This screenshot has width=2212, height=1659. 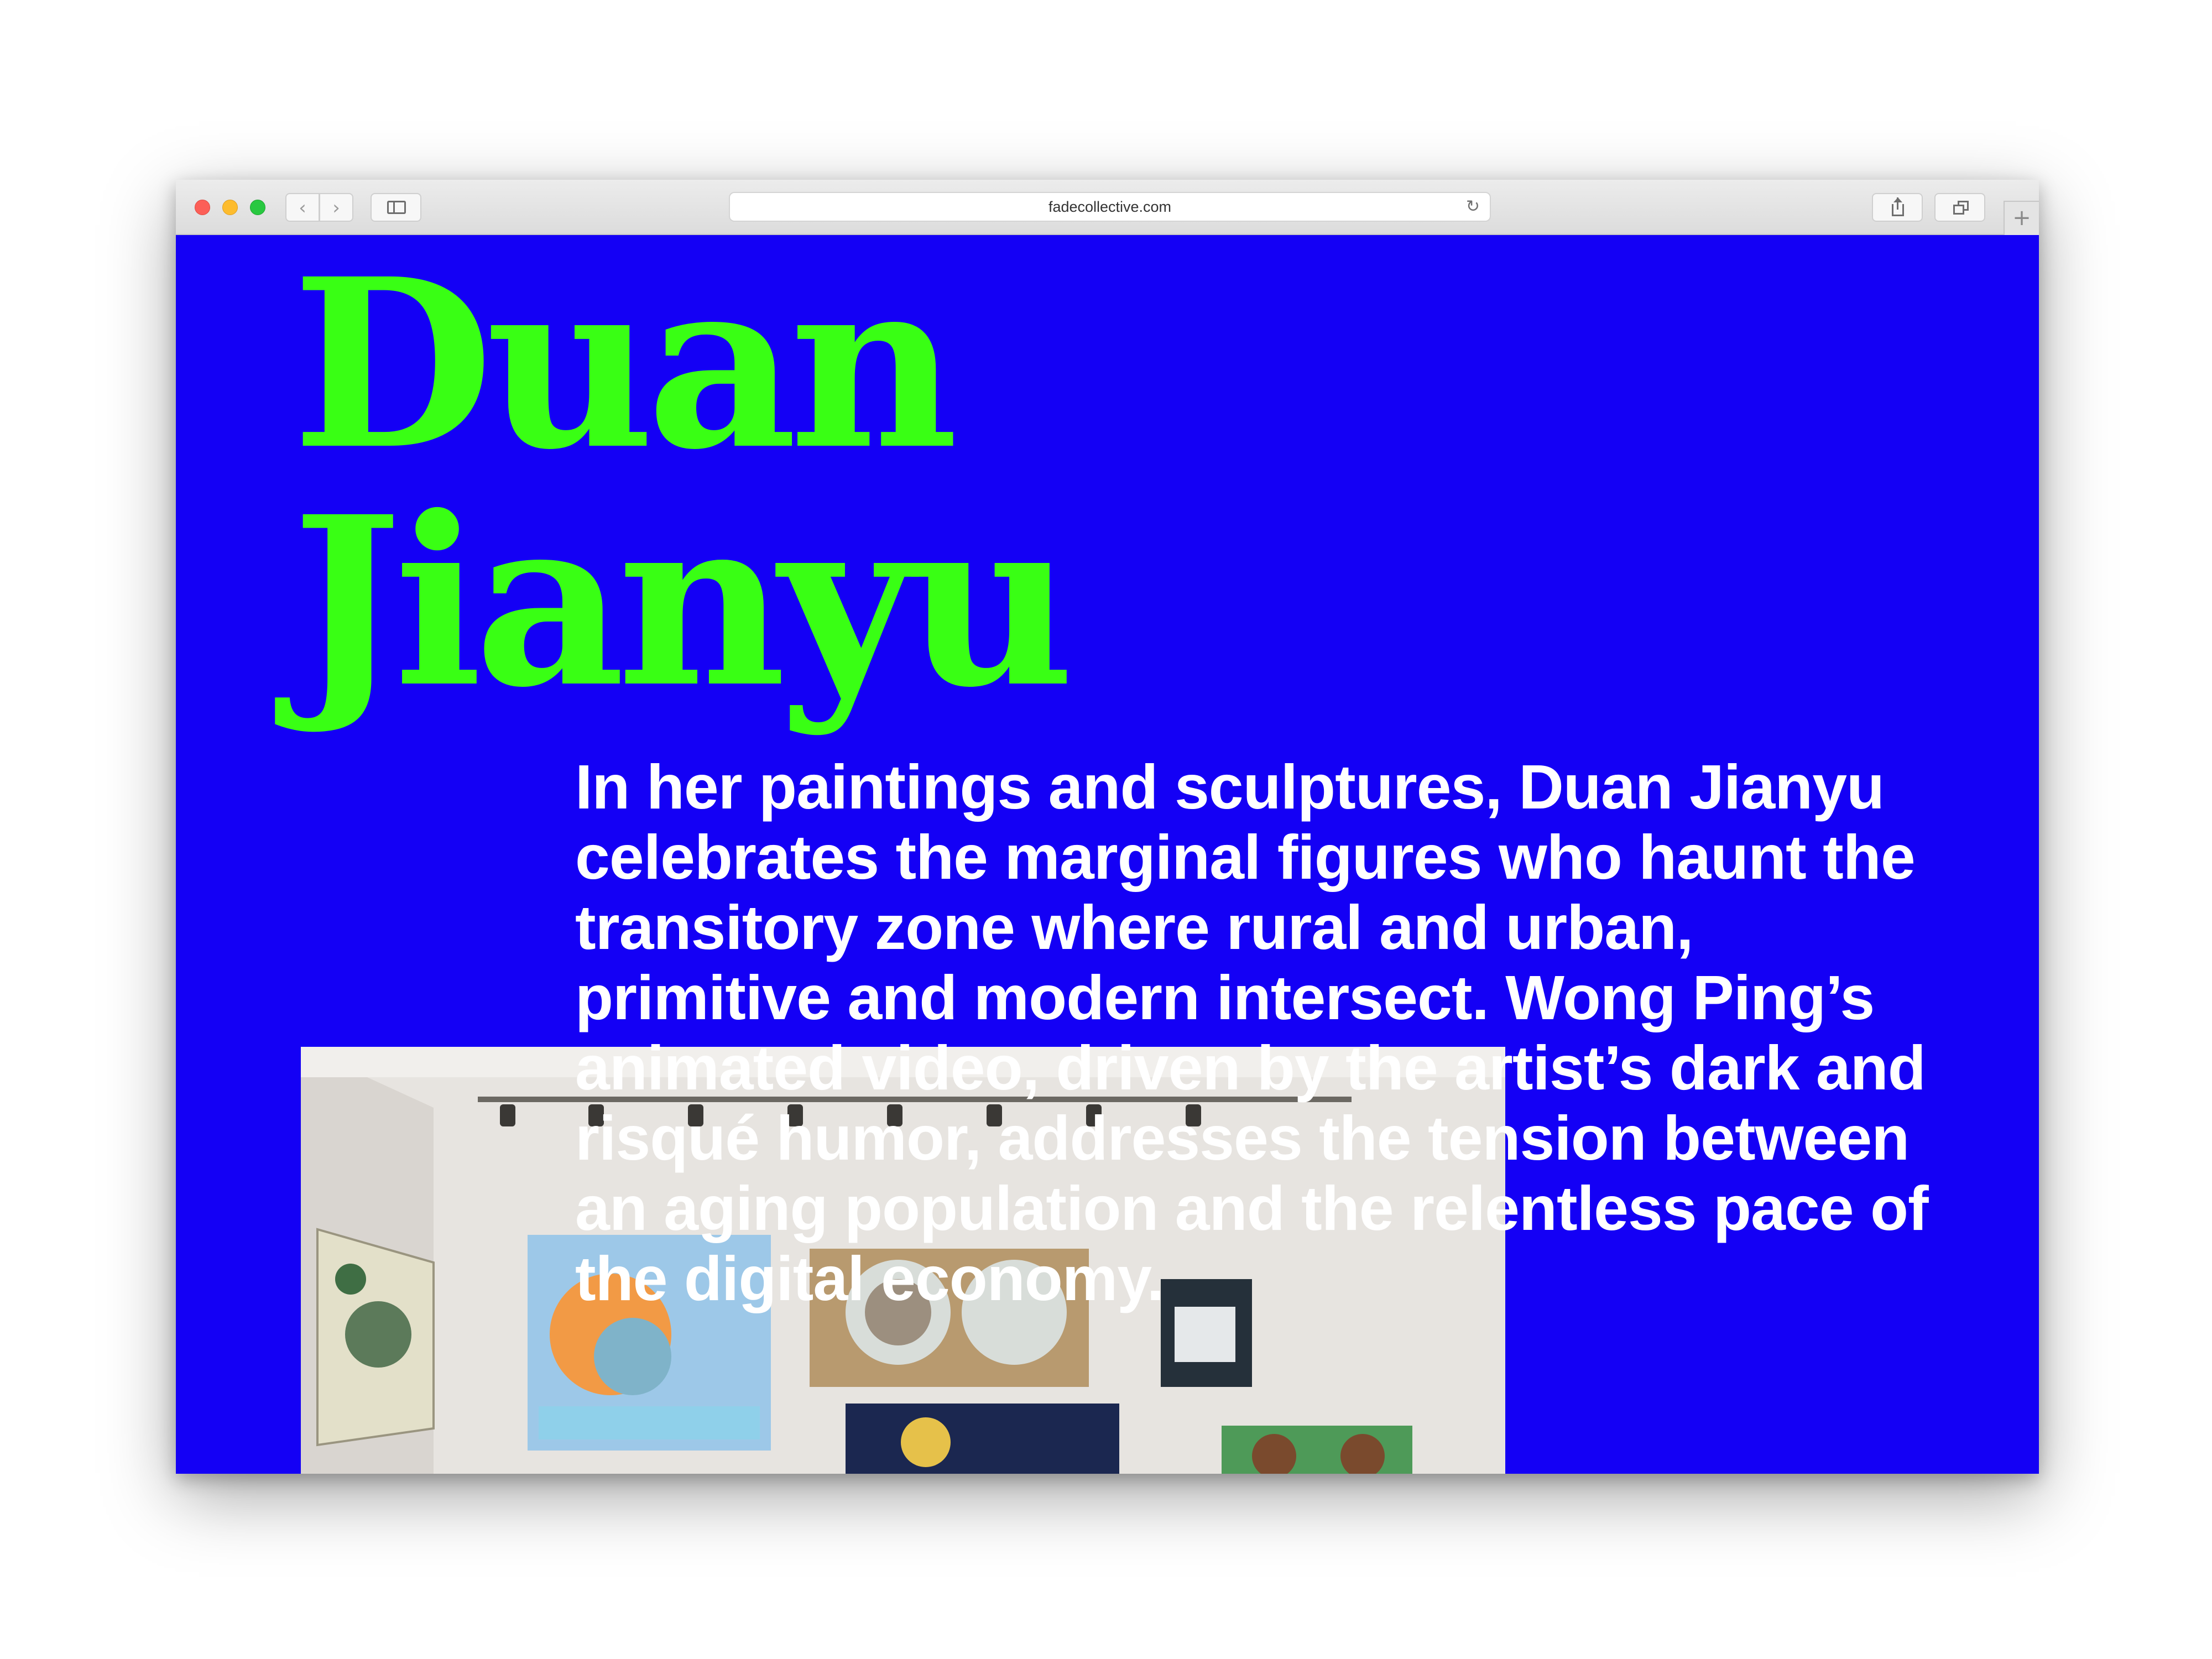 What do you see at coordinates (203, 207) in the screenshot?
I see `close-window-button` at bounding box center [203, 207].